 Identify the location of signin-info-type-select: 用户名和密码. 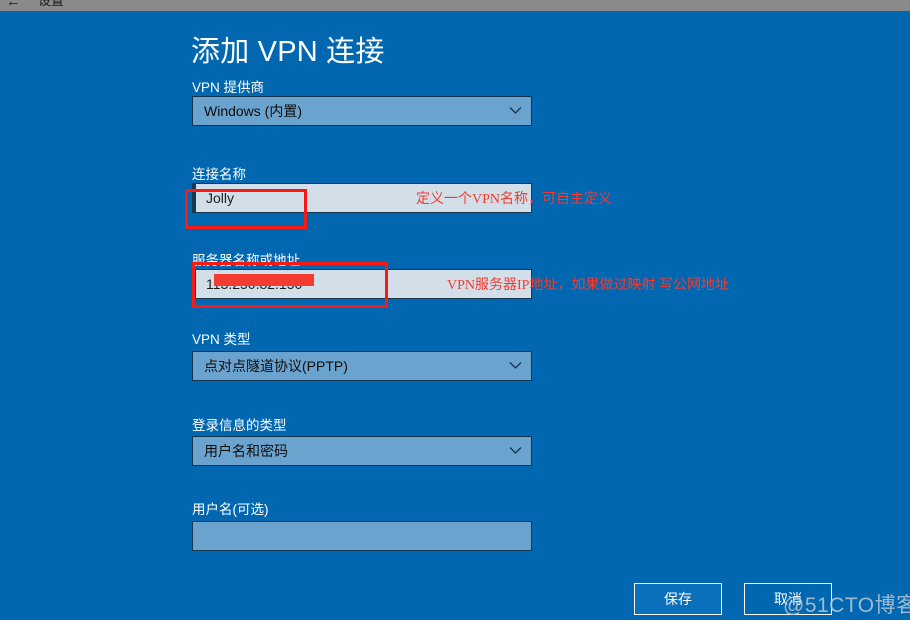
(362, 451).